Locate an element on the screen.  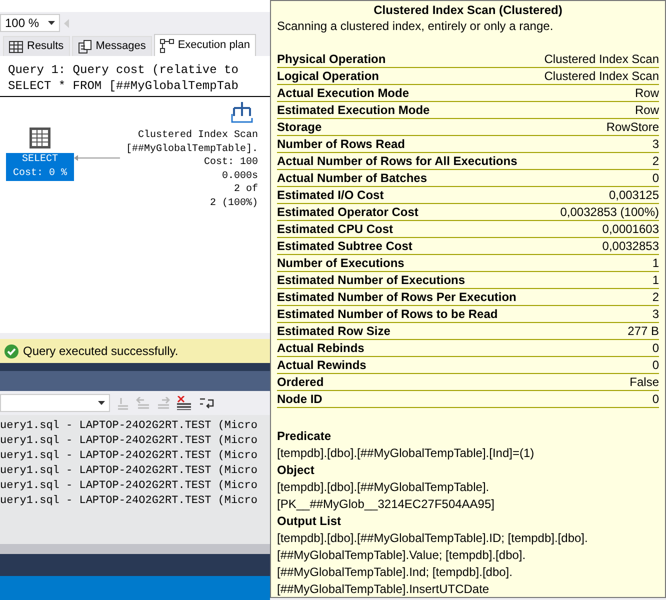
clear-all-icon is located at coordinates (184, 403).